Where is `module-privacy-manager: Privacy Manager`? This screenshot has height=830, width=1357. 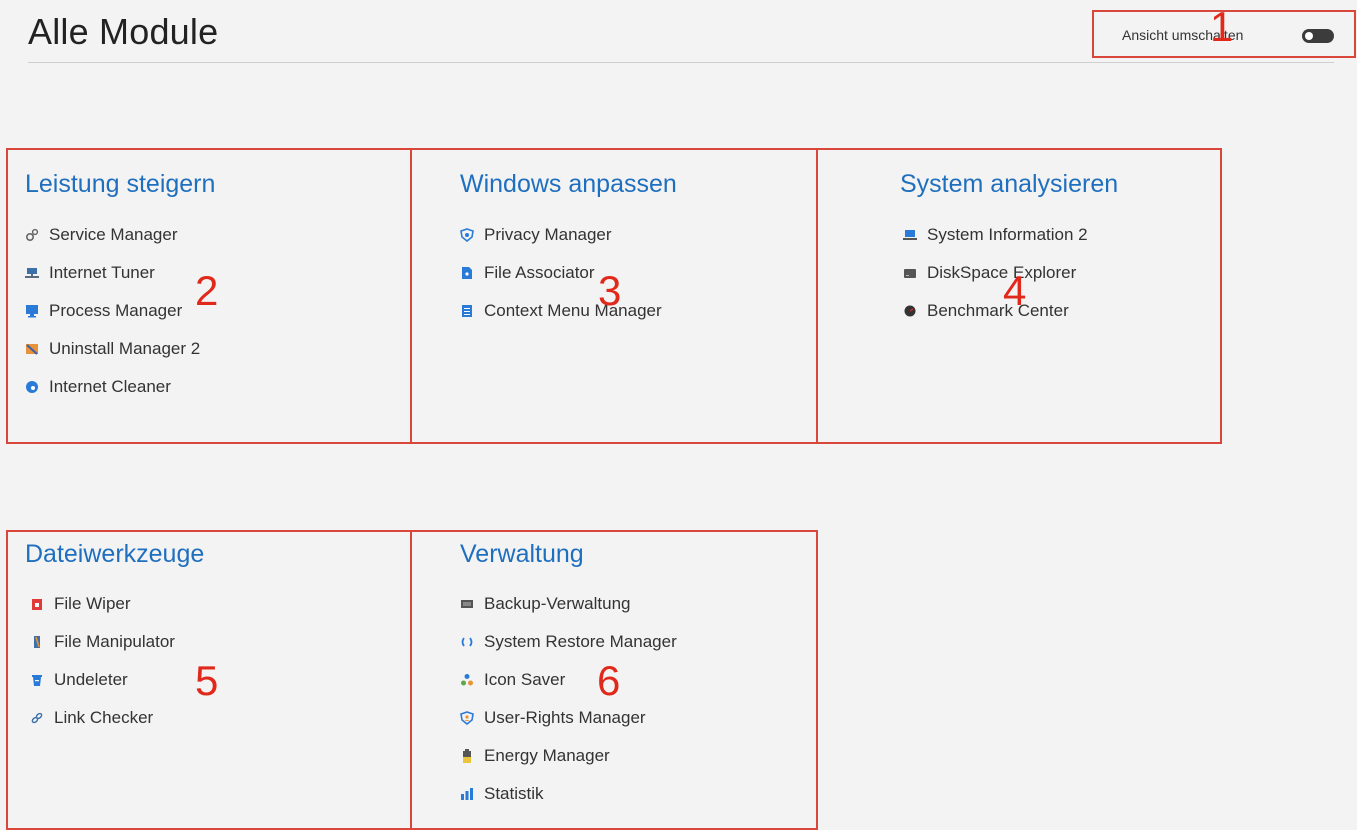
module-privacy-manager: Privacy Manager is located at coordinates (561, 235).